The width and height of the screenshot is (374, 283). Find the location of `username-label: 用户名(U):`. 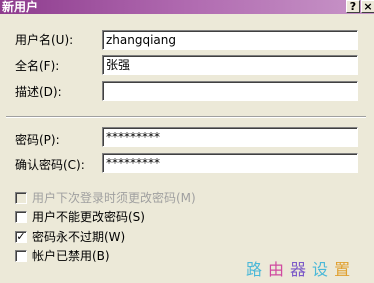

username-label: 用户名(U): is located at coordinates (44, 40).